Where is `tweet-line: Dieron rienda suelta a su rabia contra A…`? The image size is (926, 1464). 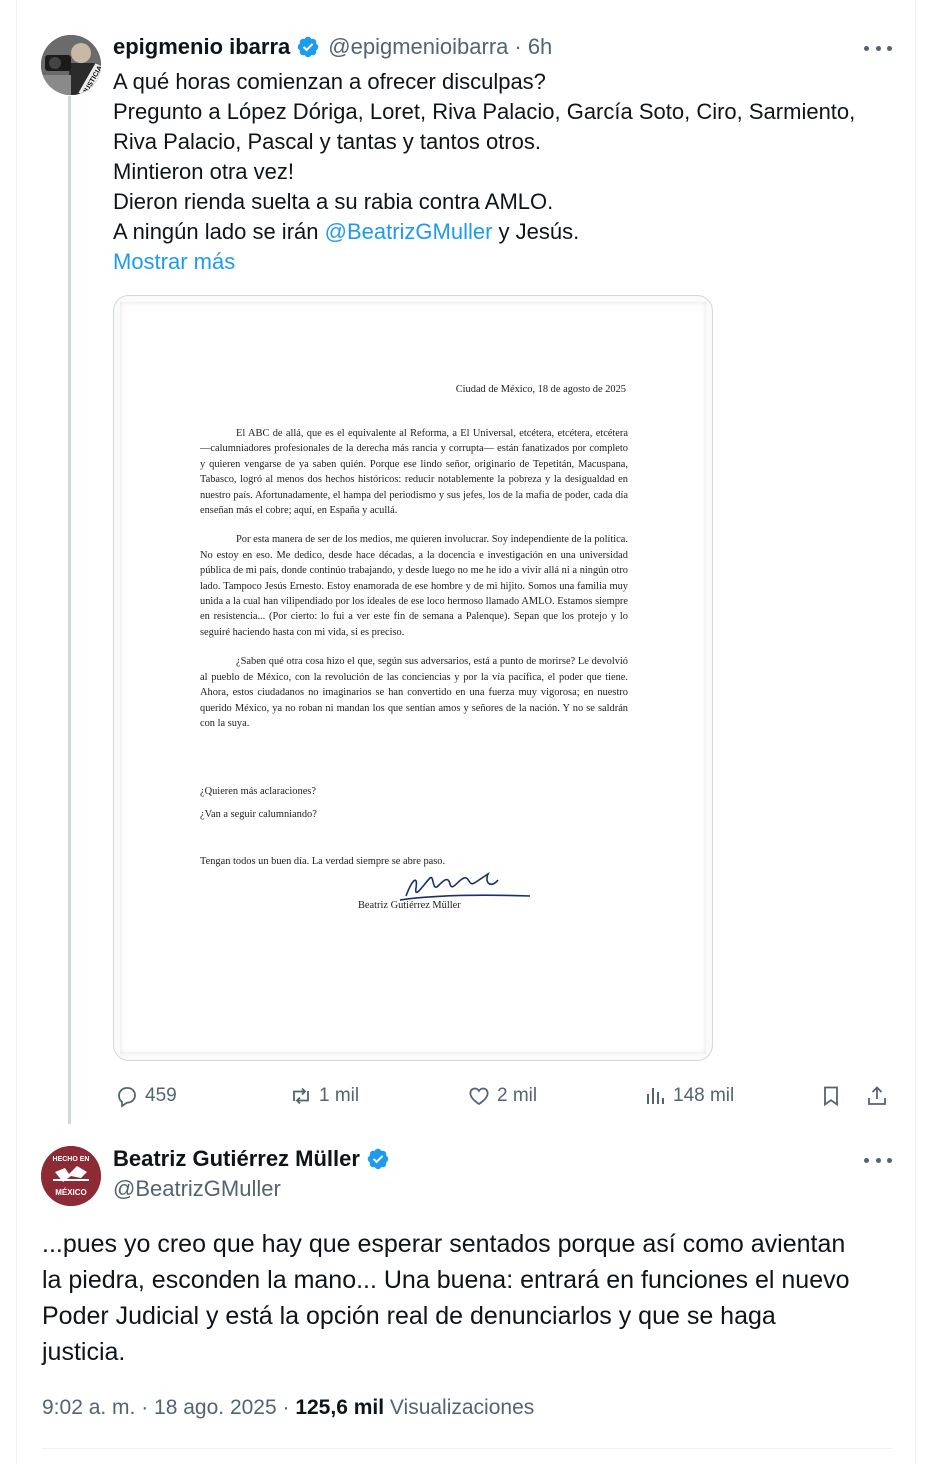 tweet-line: Dieron rienda suelta a su rabia contra A… is located at coordinates (333, 201).